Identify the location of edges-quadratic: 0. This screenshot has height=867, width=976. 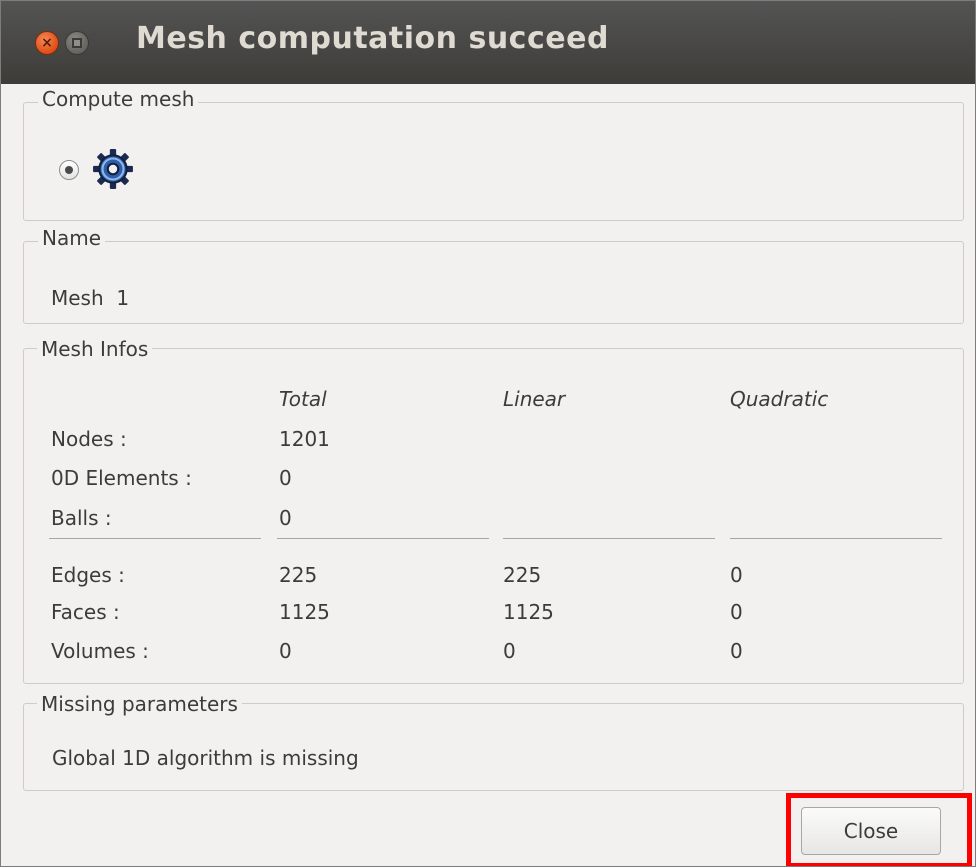
(736, 575).